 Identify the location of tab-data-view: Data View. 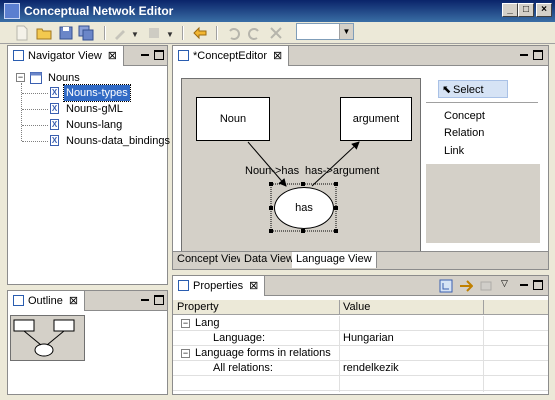
(269, 260).